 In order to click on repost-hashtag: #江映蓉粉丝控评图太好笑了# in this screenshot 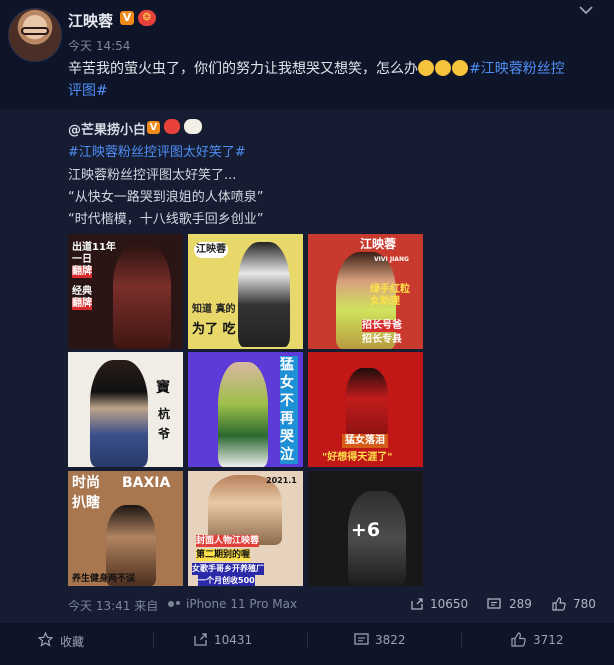, I will do `click(157, 150)`.